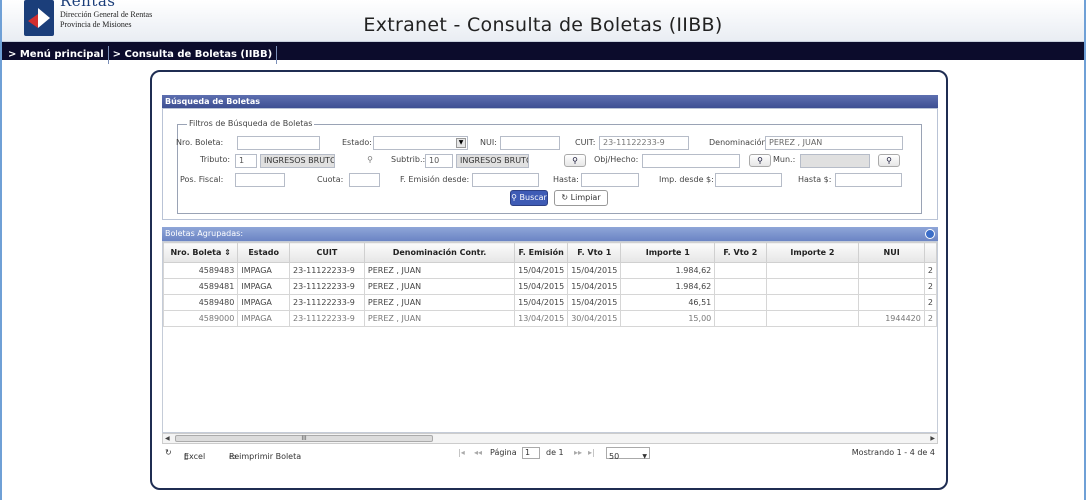 This screenshot has width=1086, height=500. I want to click on denominacion-label: Denominación:, so click(739, 142).